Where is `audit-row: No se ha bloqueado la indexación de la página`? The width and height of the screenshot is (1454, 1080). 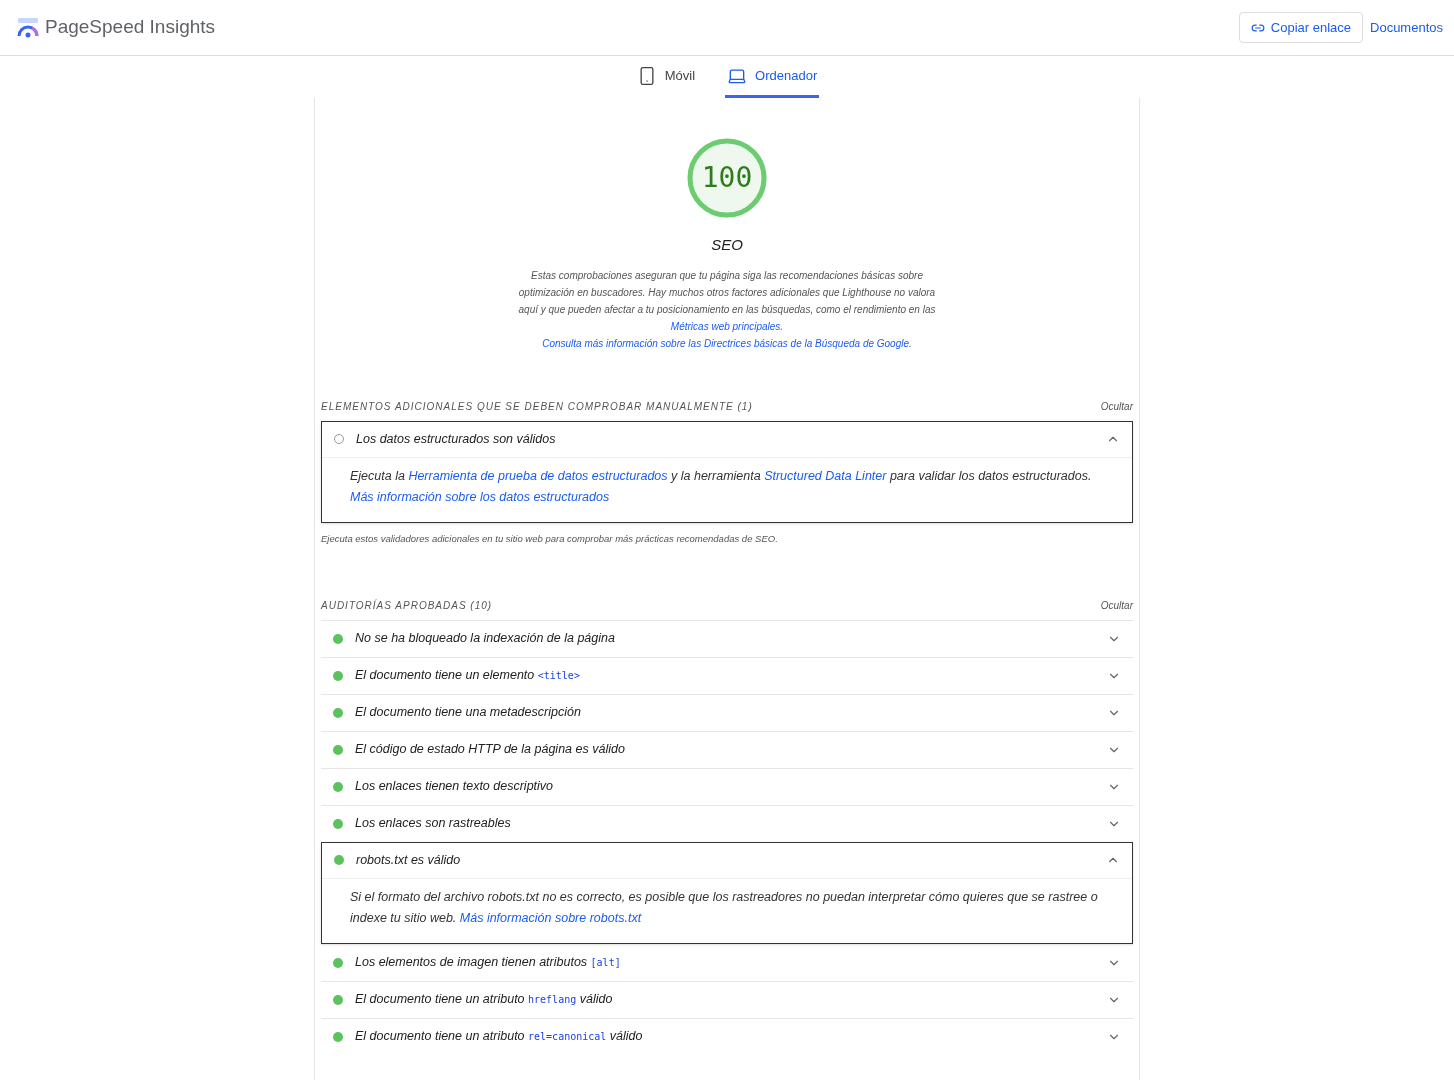
audit-row: No se ha bloqueado la indexación de la página is located at coordinates (727, 638).